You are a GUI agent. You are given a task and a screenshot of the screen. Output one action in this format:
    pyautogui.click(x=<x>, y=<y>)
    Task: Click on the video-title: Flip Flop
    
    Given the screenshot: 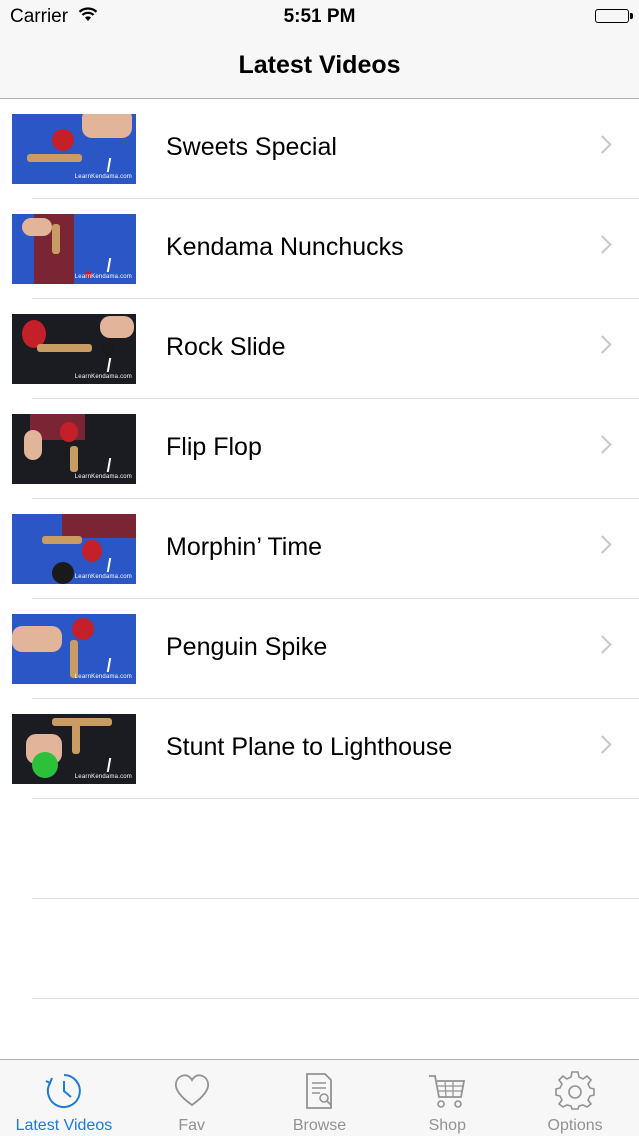 What is the action you would take?
    pyautogui.click(x=214, y=447)
    